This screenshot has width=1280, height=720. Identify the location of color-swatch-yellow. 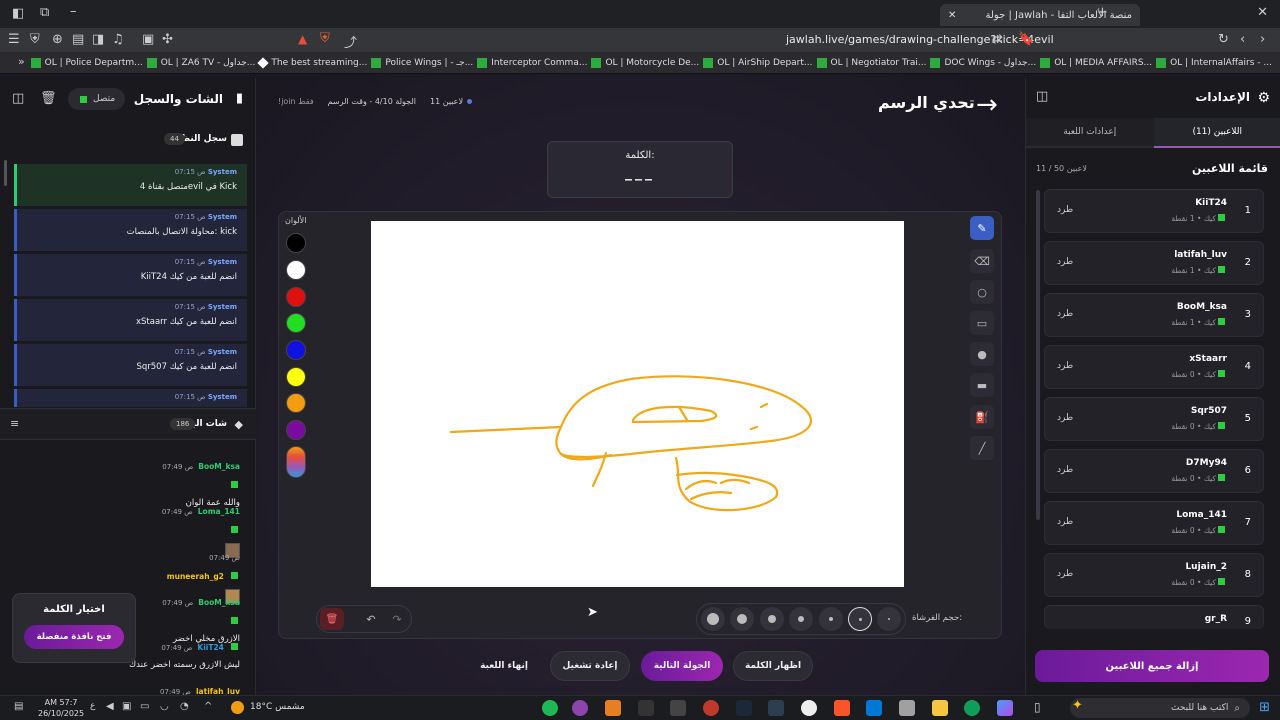
(296, 377).